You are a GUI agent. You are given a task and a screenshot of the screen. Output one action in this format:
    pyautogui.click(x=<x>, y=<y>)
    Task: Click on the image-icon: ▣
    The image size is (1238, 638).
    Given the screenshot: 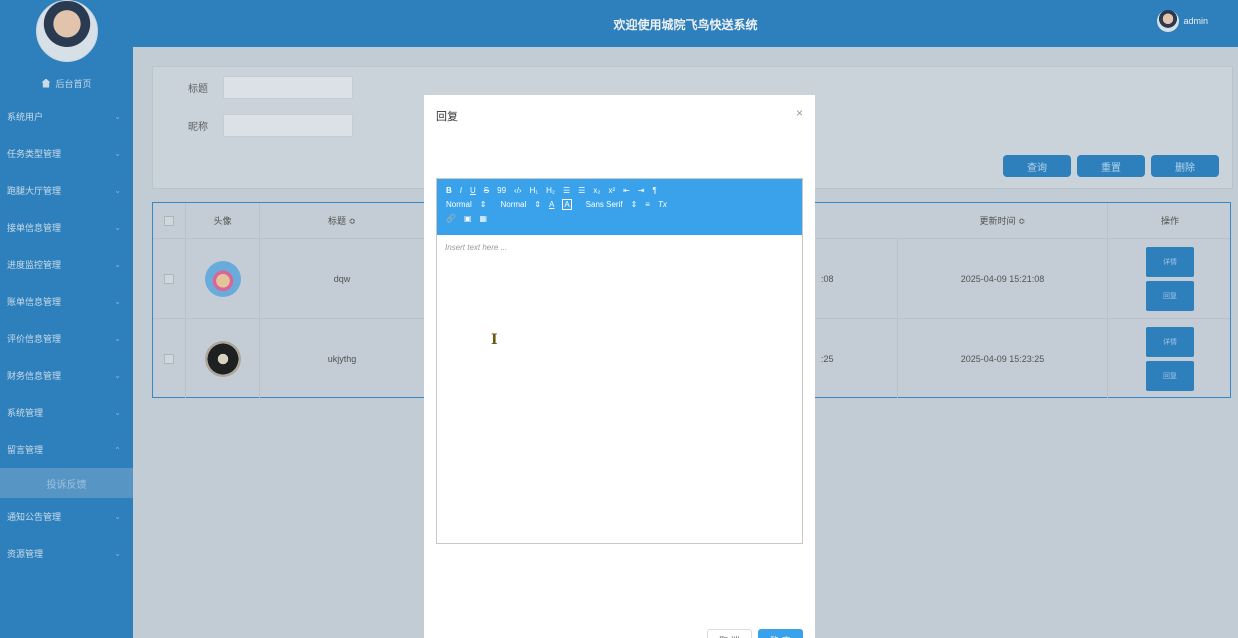 What is the action you would take?
    pyautogui.click(x=468, y=218)
    